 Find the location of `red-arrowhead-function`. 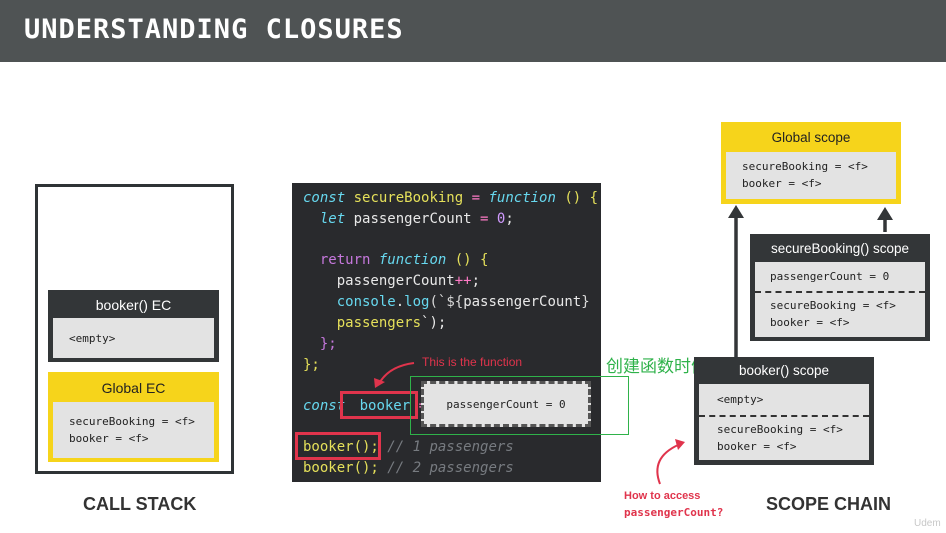

red-arrowhead-function is located at coordinates (379, 383).